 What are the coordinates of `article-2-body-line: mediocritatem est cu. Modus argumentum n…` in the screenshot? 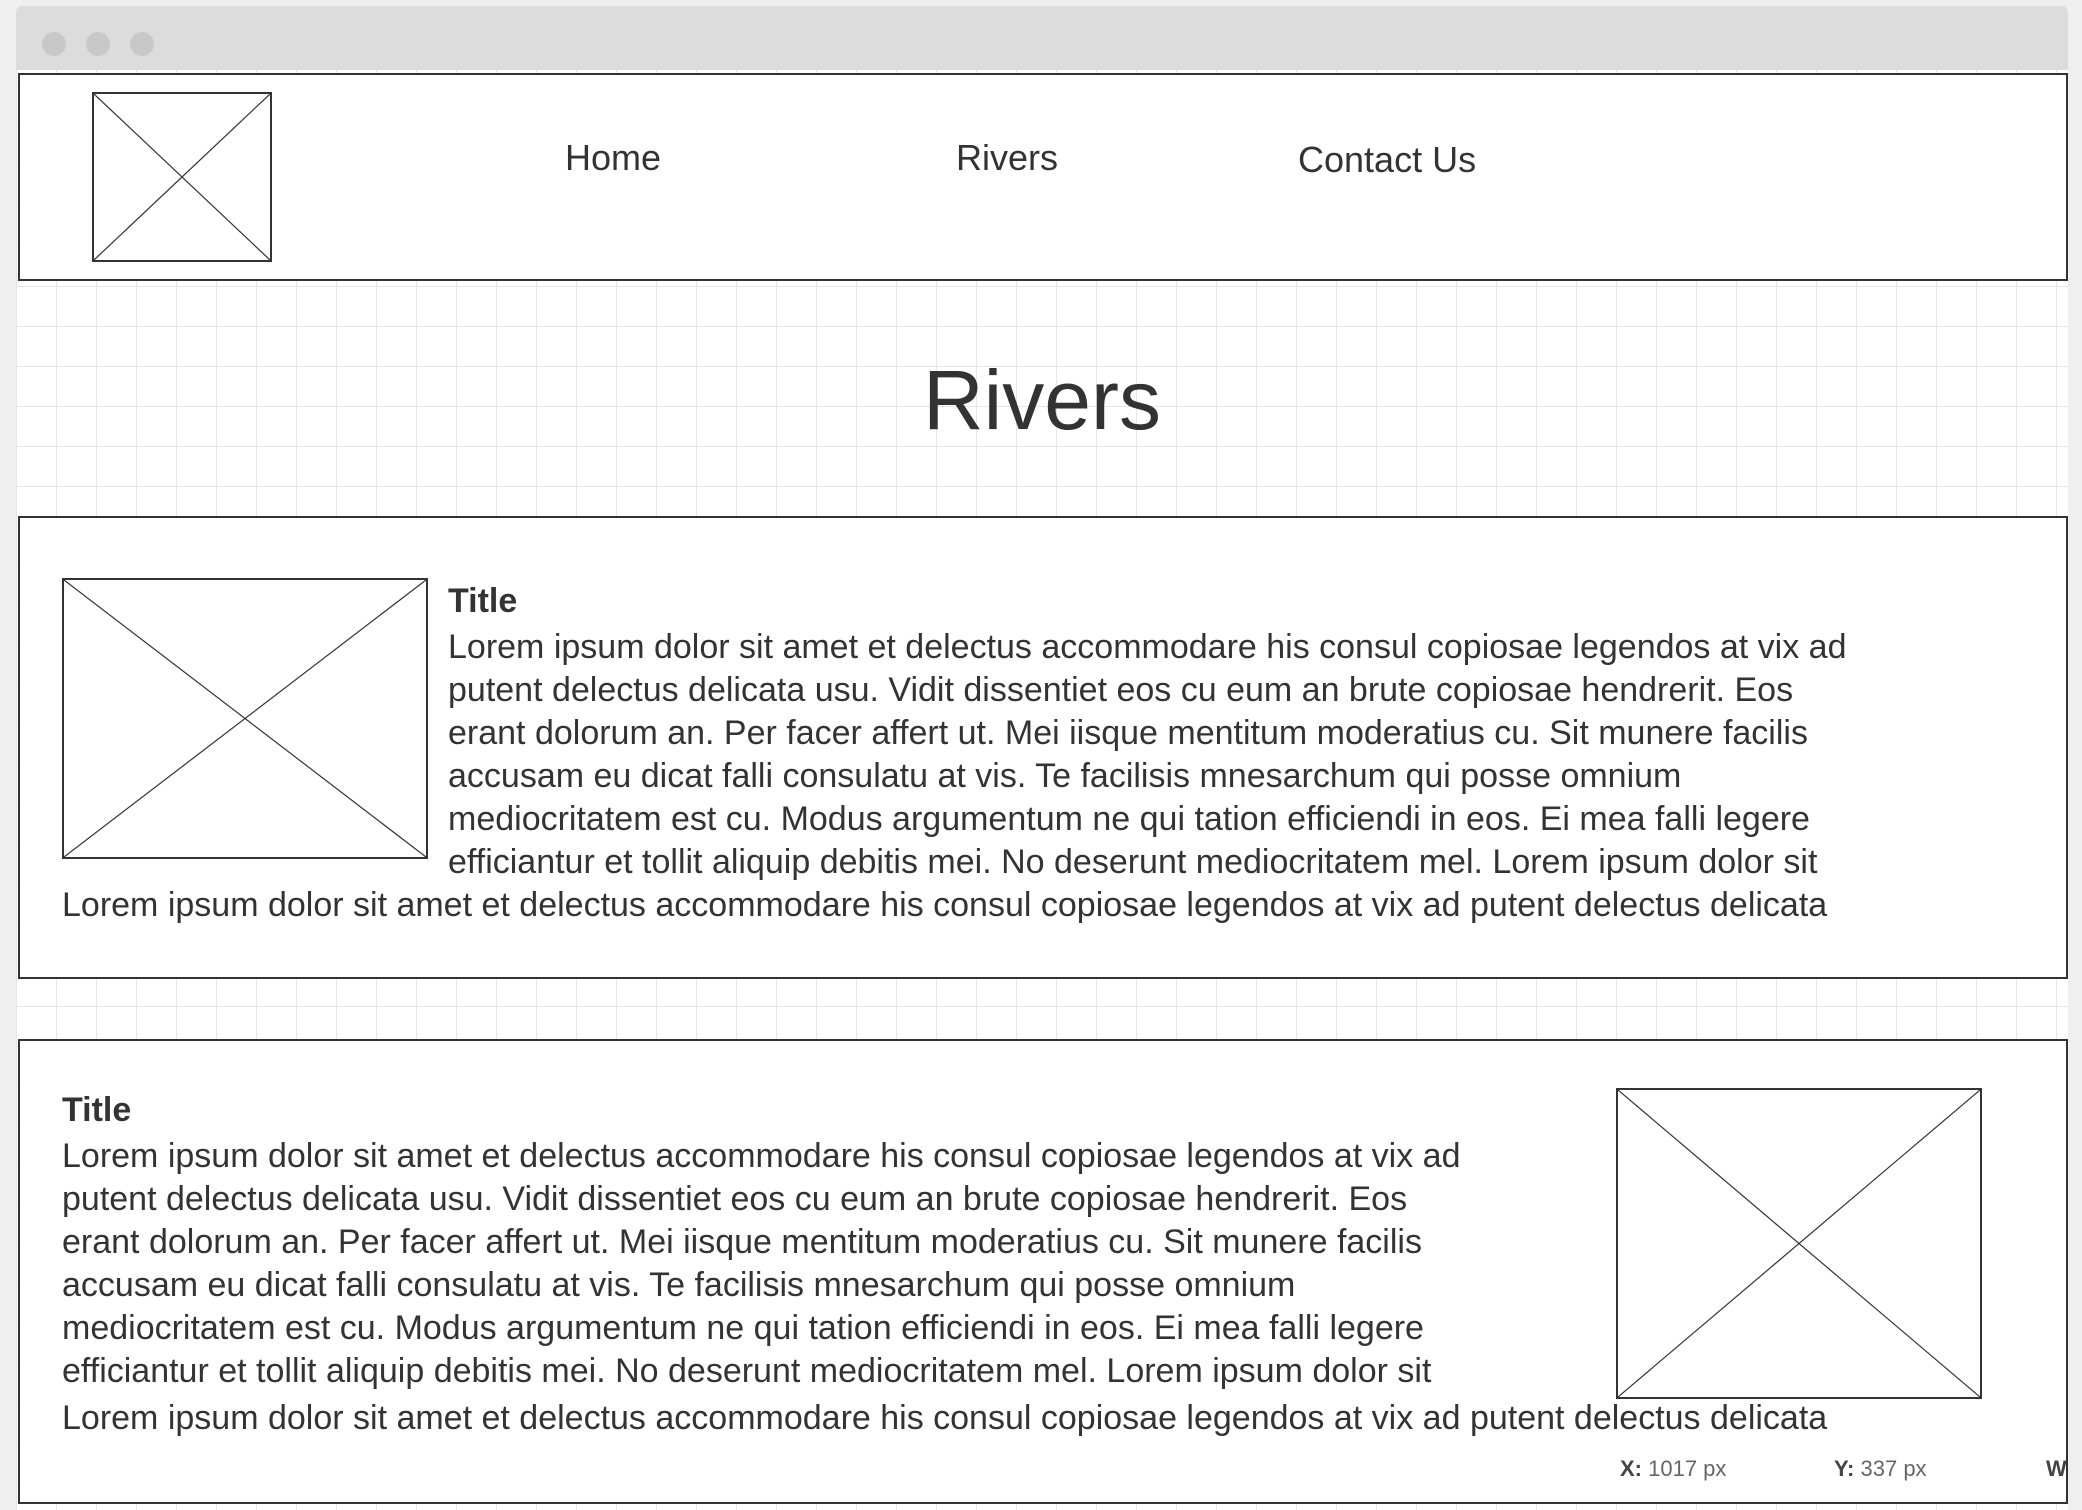 It's located at (743, 1328).